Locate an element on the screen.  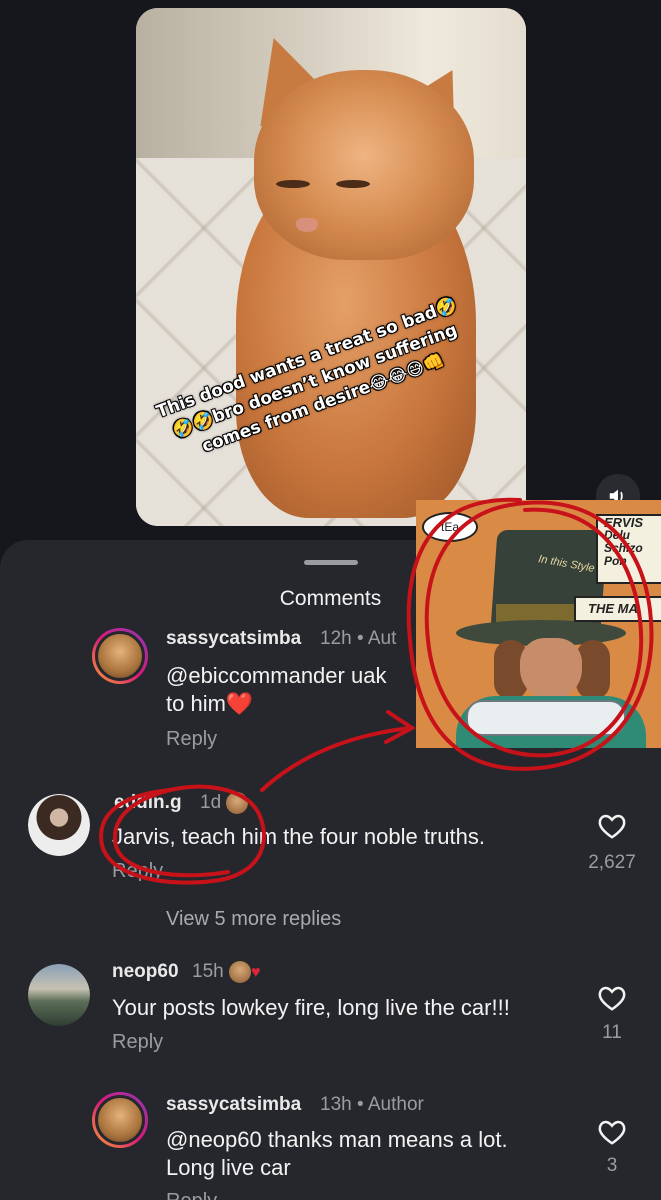
comment-time: 13h is located at coordinates (336, 1104).